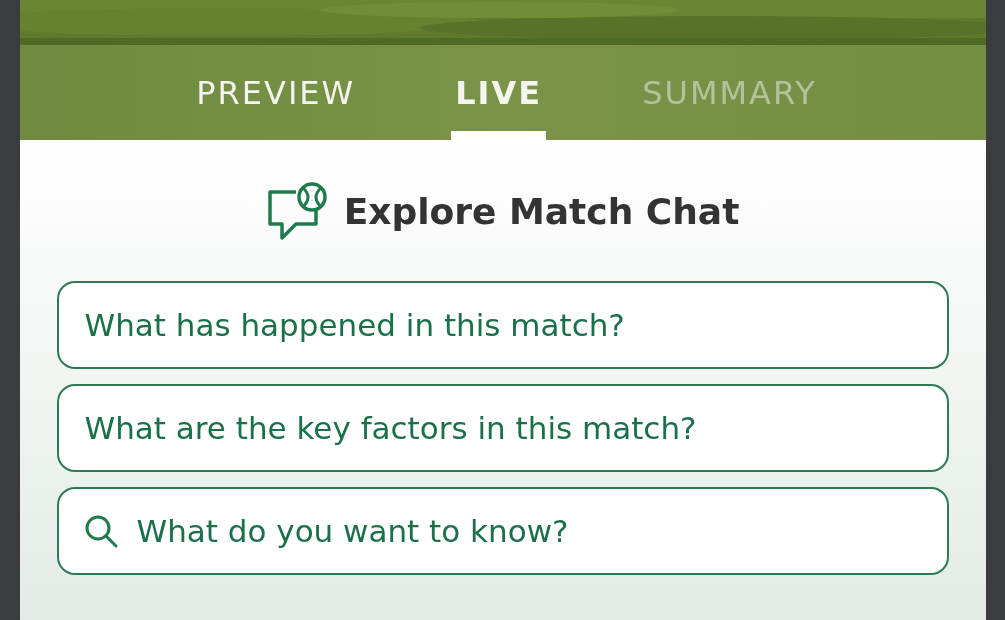  What do you see at coordinates (502, 428) in the screenshot?
I see `suggestion-button: What are the key factors in this match?` at bounding box center [502, 428].